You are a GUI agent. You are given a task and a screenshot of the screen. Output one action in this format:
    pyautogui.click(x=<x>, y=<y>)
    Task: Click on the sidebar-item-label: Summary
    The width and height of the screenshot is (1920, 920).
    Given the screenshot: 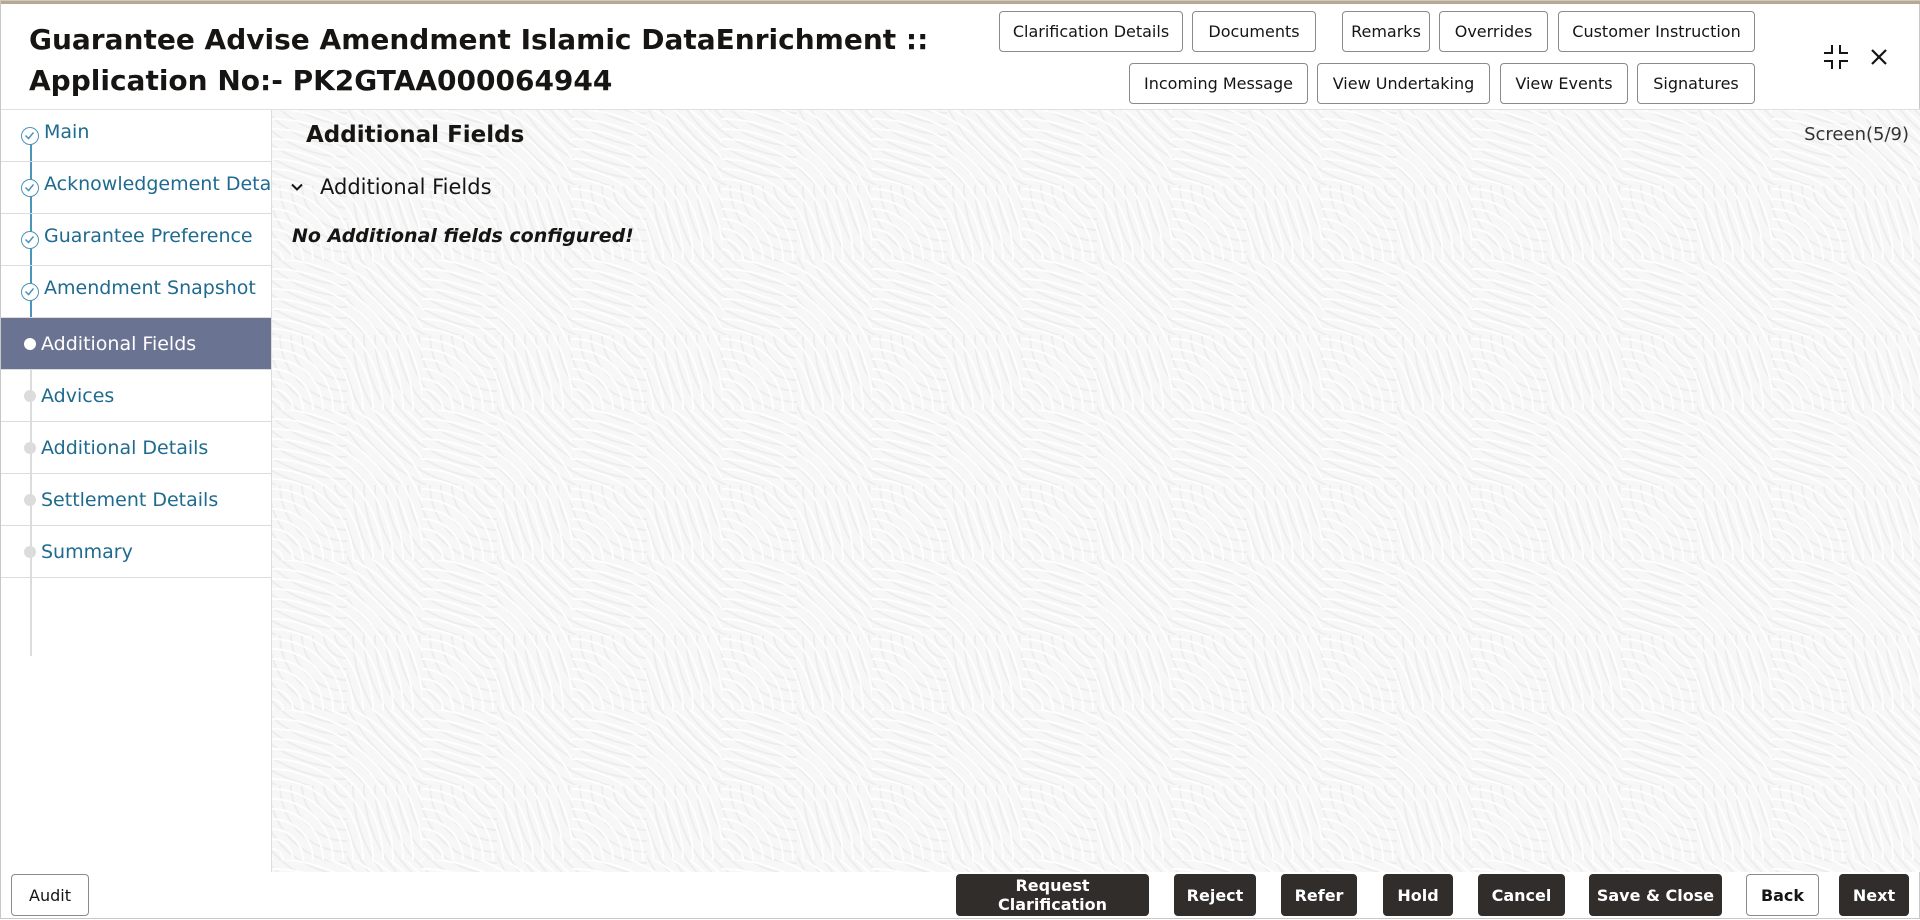 What is the action you would take?
    pyautogui.click(x=87, y=552)
    